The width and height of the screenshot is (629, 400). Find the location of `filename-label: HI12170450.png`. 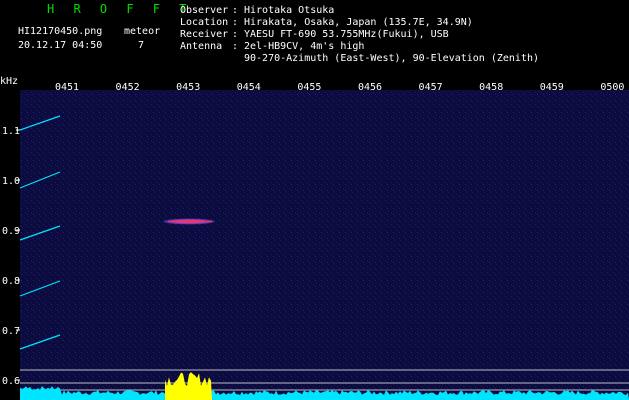

filename-label: HI12170450.png is located at coordinates (60, 31).